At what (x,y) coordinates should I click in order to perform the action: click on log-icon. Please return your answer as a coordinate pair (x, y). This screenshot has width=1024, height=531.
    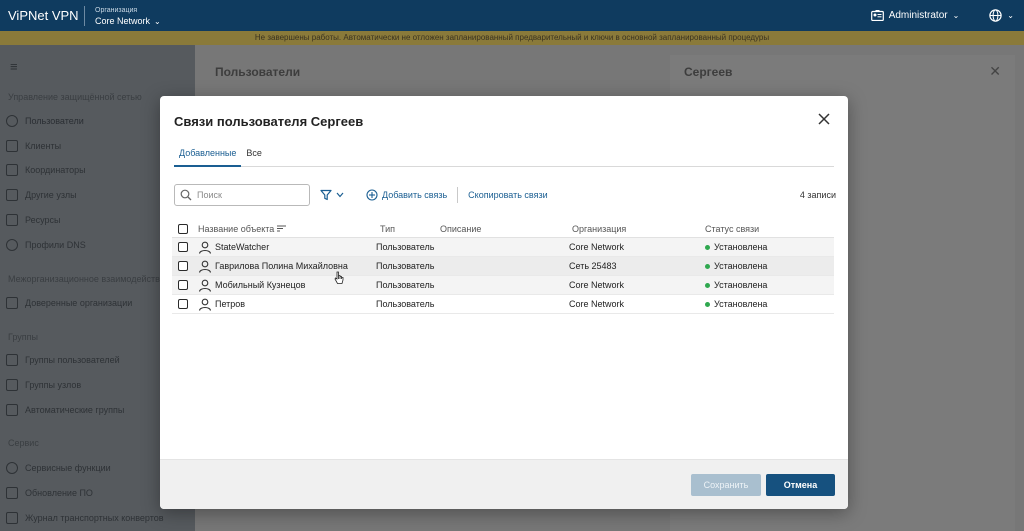
    Looking at the image, I should click on (12, 518).